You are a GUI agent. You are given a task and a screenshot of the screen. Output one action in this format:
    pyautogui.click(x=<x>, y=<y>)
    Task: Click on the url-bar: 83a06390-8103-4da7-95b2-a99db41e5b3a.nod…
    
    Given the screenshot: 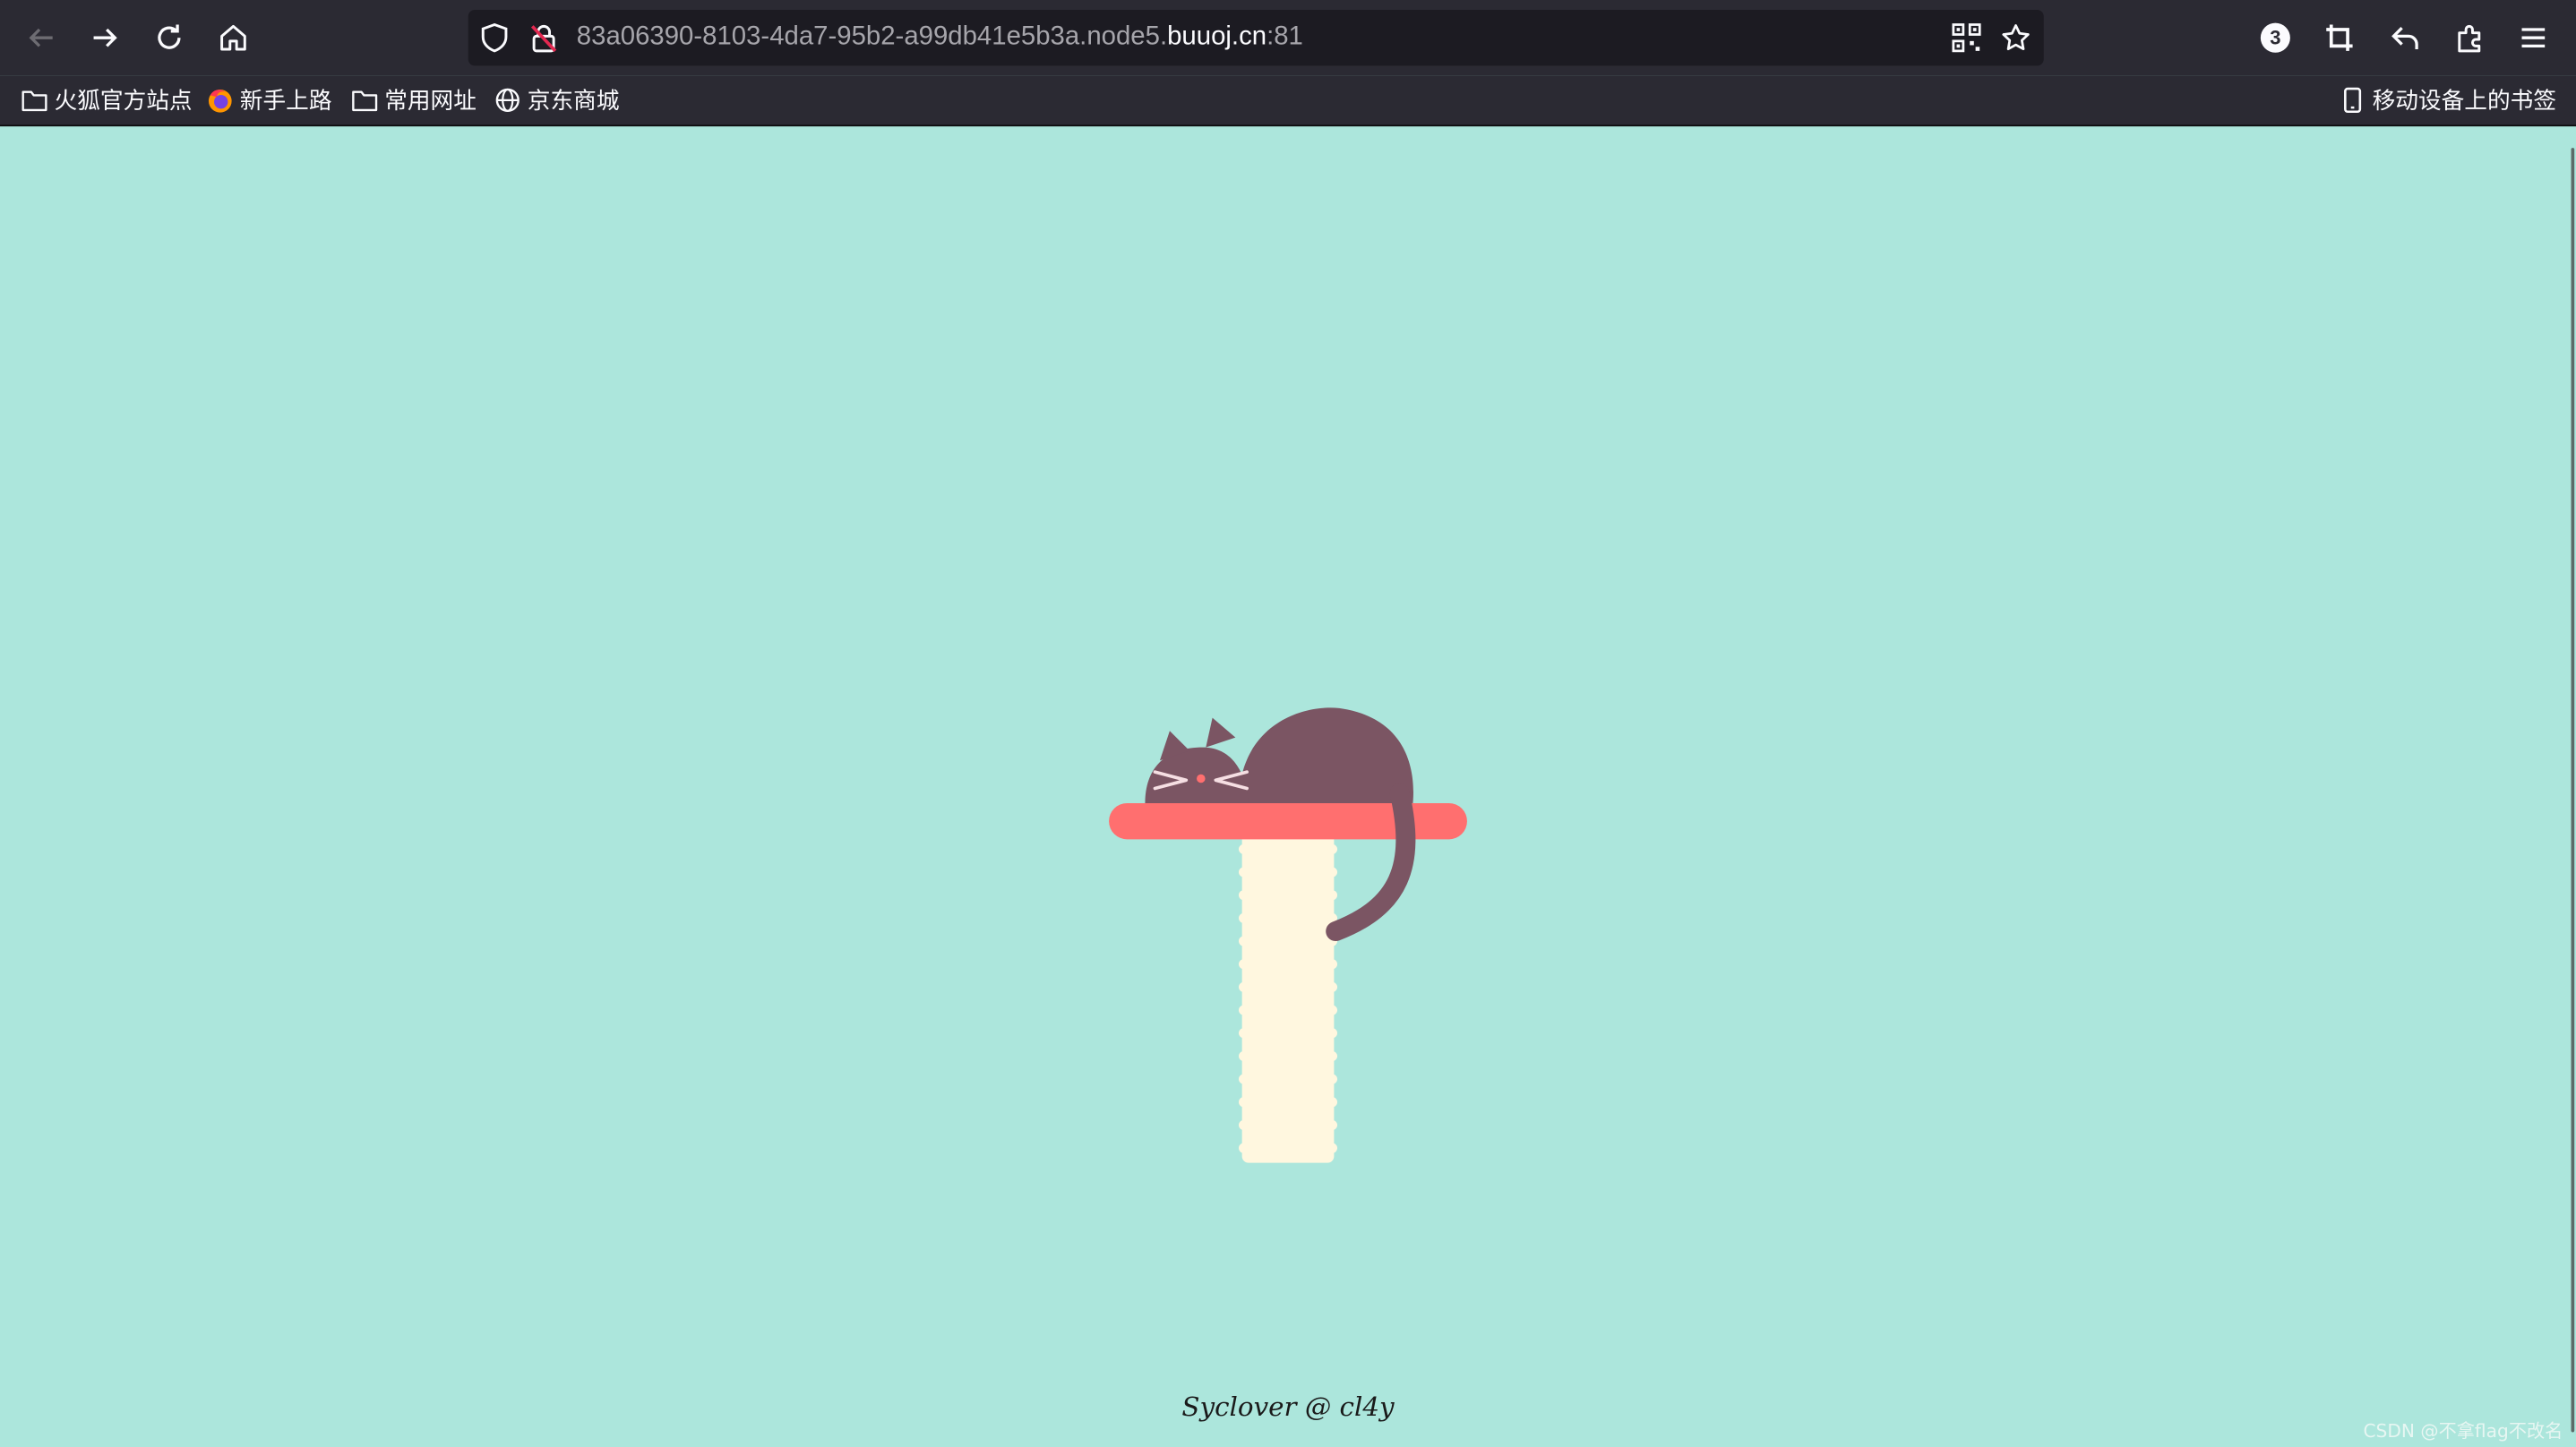 What is the action you would take?
    pyautogui.click(x=1256, y=38)
    